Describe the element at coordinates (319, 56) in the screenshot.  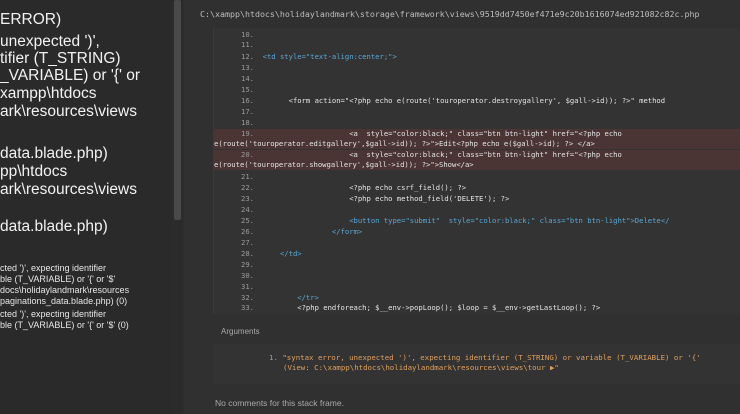
I see `code-line: 12. <td style="text-align:center;">` at that location.